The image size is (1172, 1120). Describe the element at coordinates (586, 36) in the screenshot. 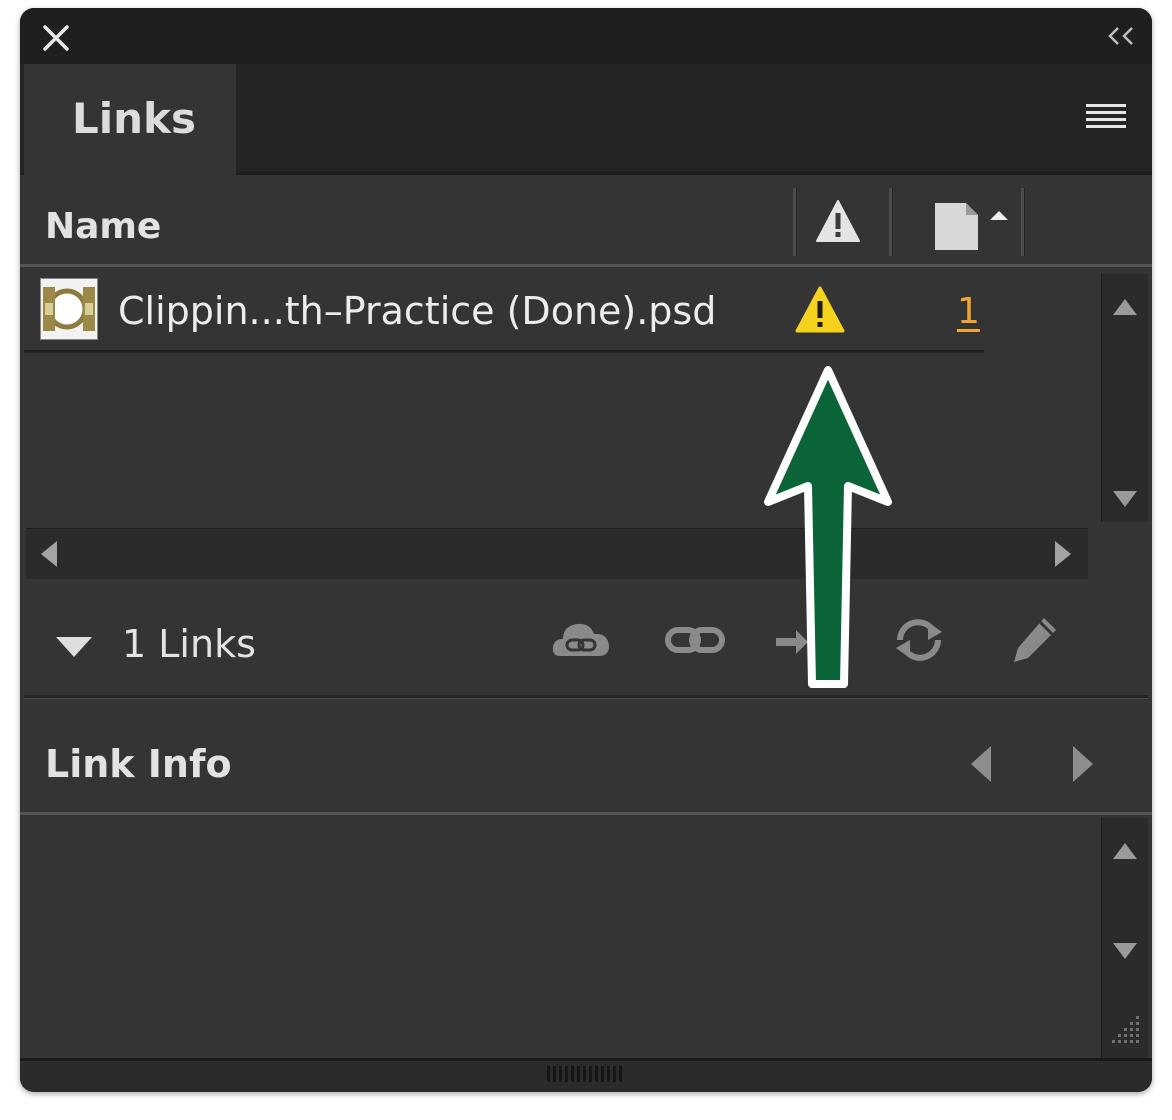

I see `panel-title-bar` at that location.